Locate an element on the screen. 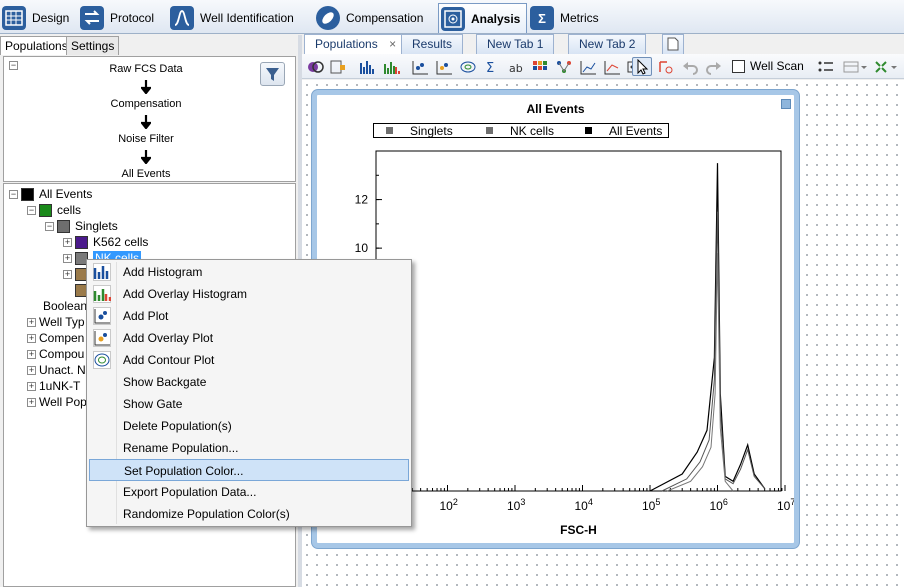 This screenshot has height=587, width=904. menu-item-label: Add Plot is located at coordinates (146, 316).